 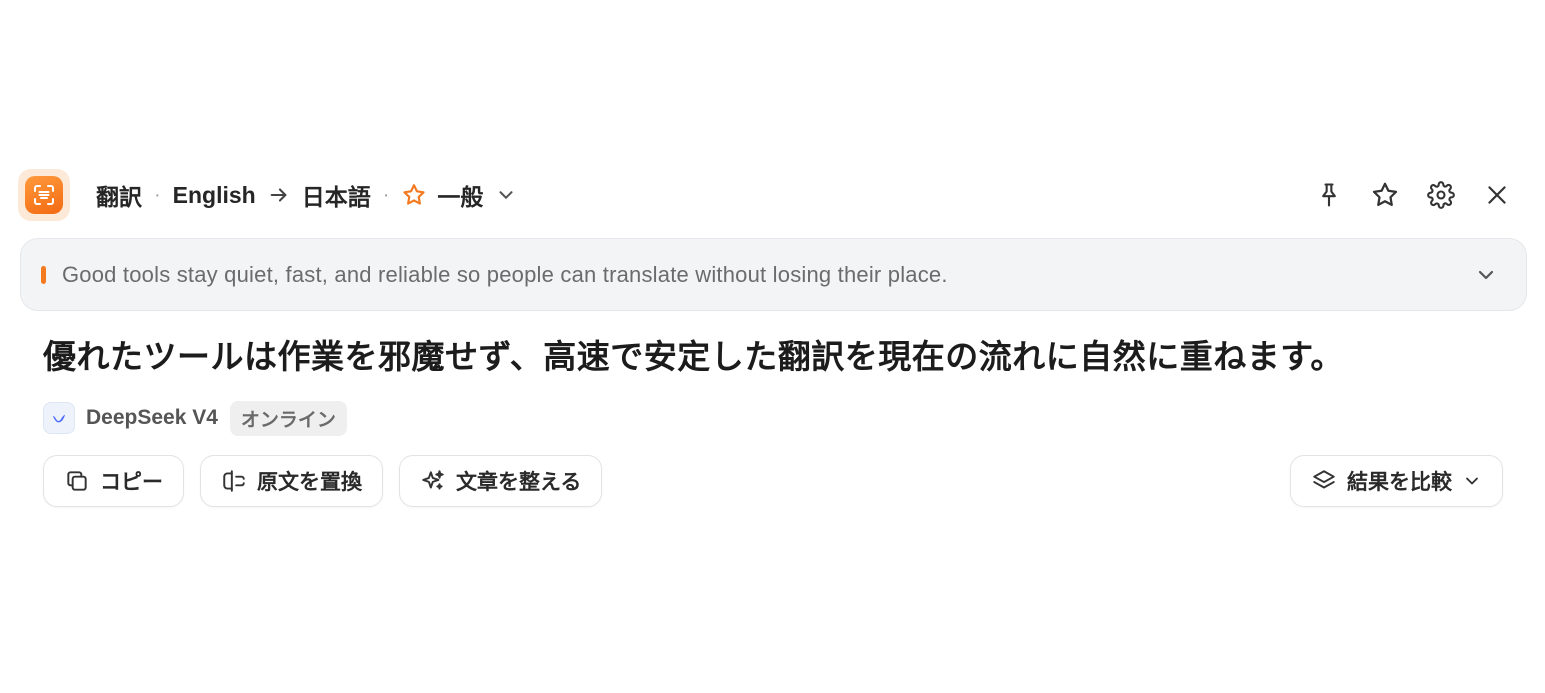 What do you see at coordinates (1497, 195) in the screenshot?
I see `close-icon` at bounding box center [1497, 195].